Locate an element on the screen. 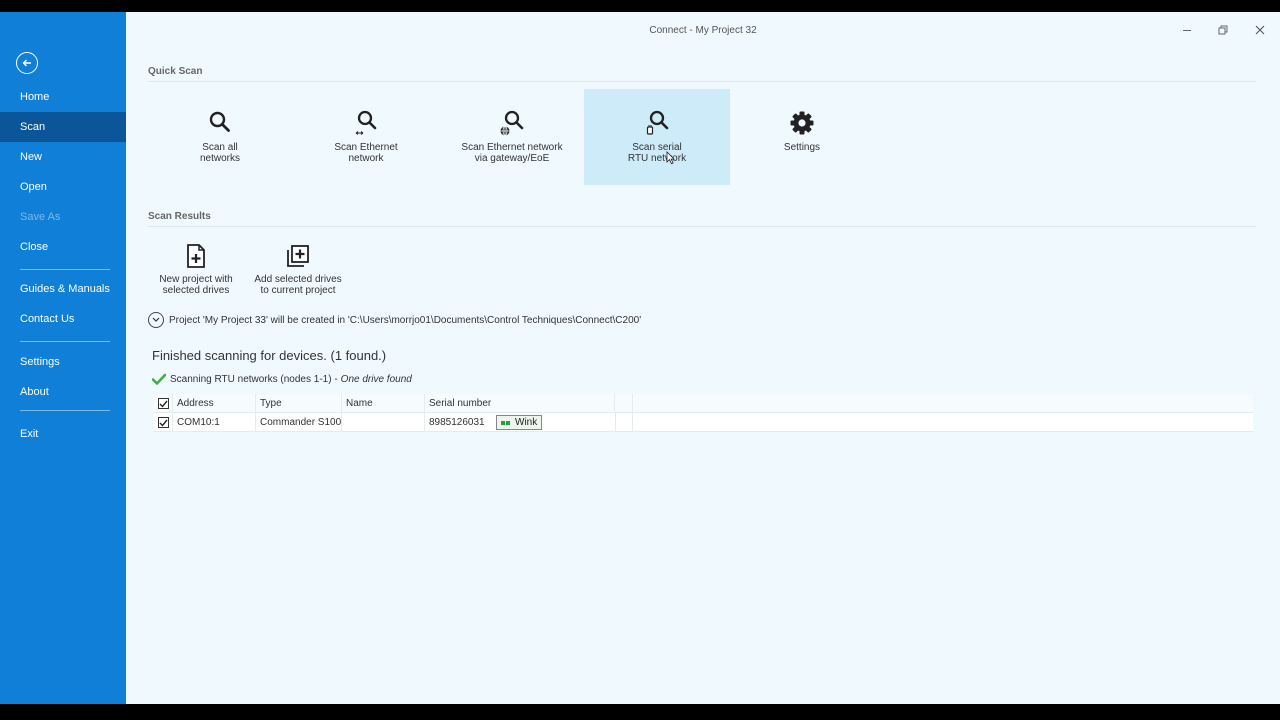 This screenshot has height=720, width=1280. row-checkbox is located at coordinates (163, 422).